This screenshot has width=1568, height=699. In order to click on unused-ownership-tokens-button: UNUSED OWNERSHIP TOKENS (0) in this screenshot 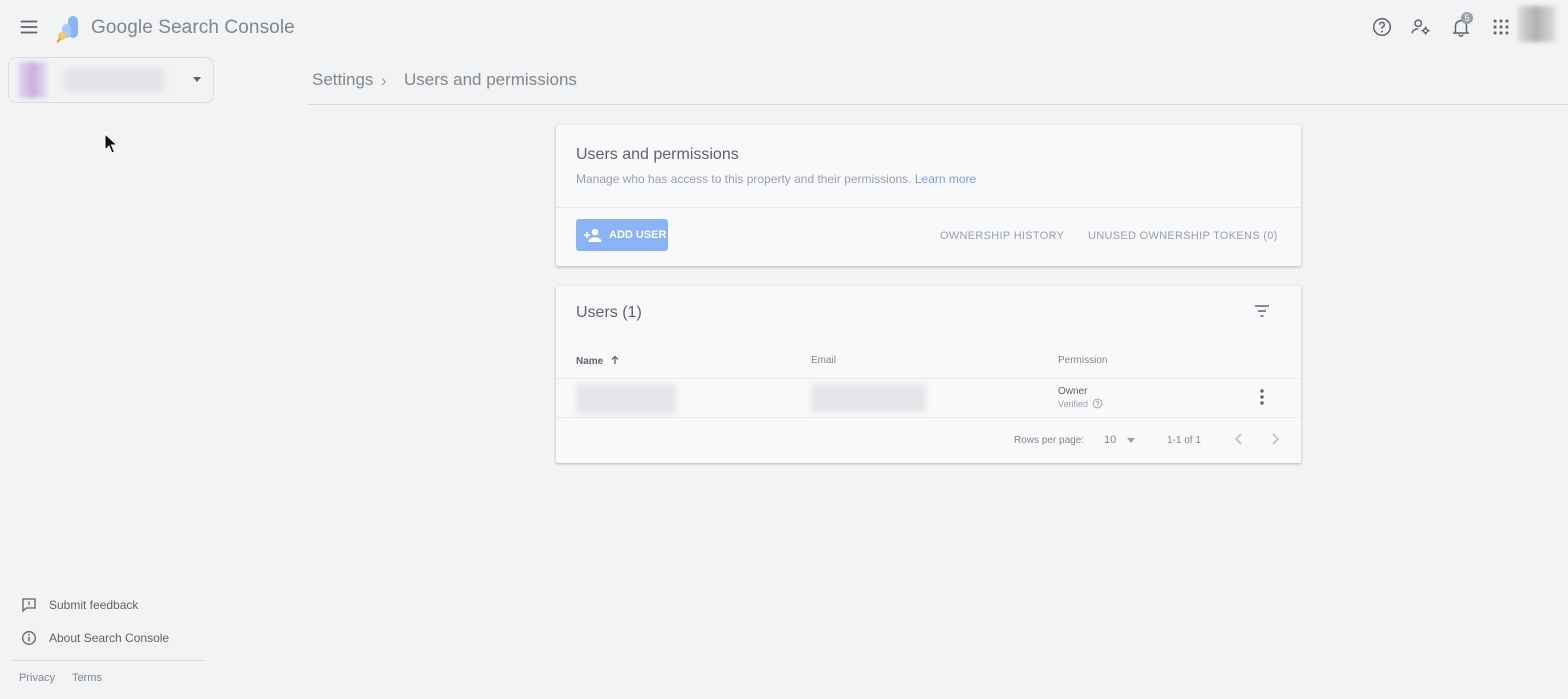, I will do `click(1183, 236)`.